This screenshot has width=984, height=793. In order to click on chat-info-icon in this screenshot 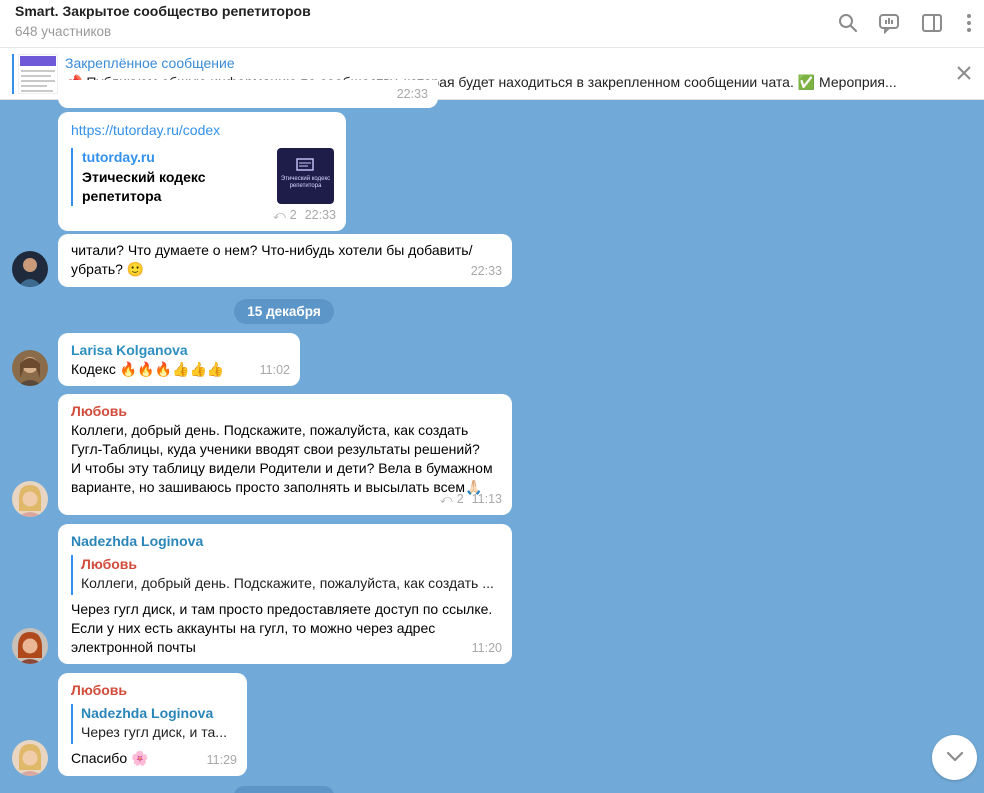, I will do `click(889, 23)`.